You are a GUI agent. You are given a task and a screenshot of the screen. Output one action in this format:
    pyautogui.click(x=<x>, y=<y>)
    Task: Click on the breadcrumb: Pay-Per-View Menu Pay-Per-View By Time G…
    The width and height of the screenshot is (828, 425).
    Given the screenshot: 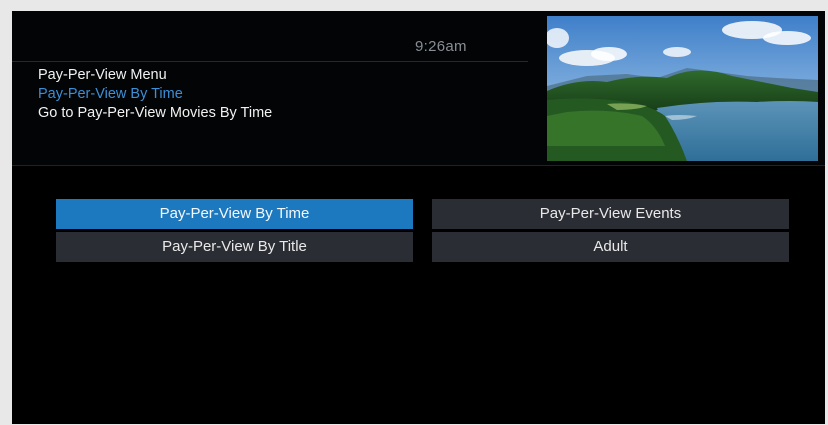 What is the action you would take?
    pyautogui.click(x=155, y=94)
    